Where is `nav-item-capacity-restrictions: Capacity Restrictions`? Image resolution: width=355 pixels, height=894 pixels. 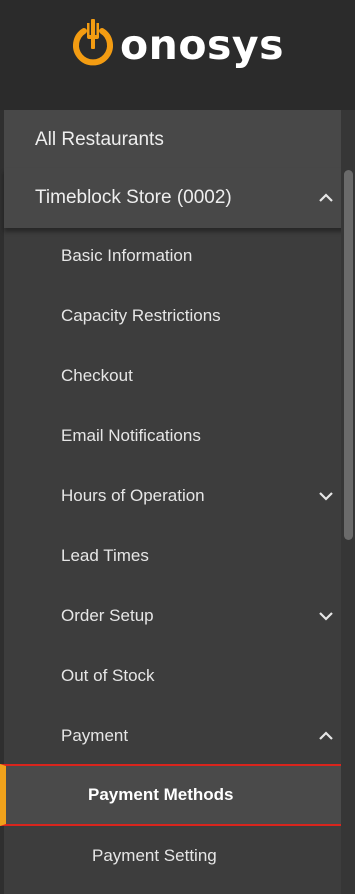 nav-item-capacity-restrictions: Capacity Restrictions is located at coordinates (174, 316).